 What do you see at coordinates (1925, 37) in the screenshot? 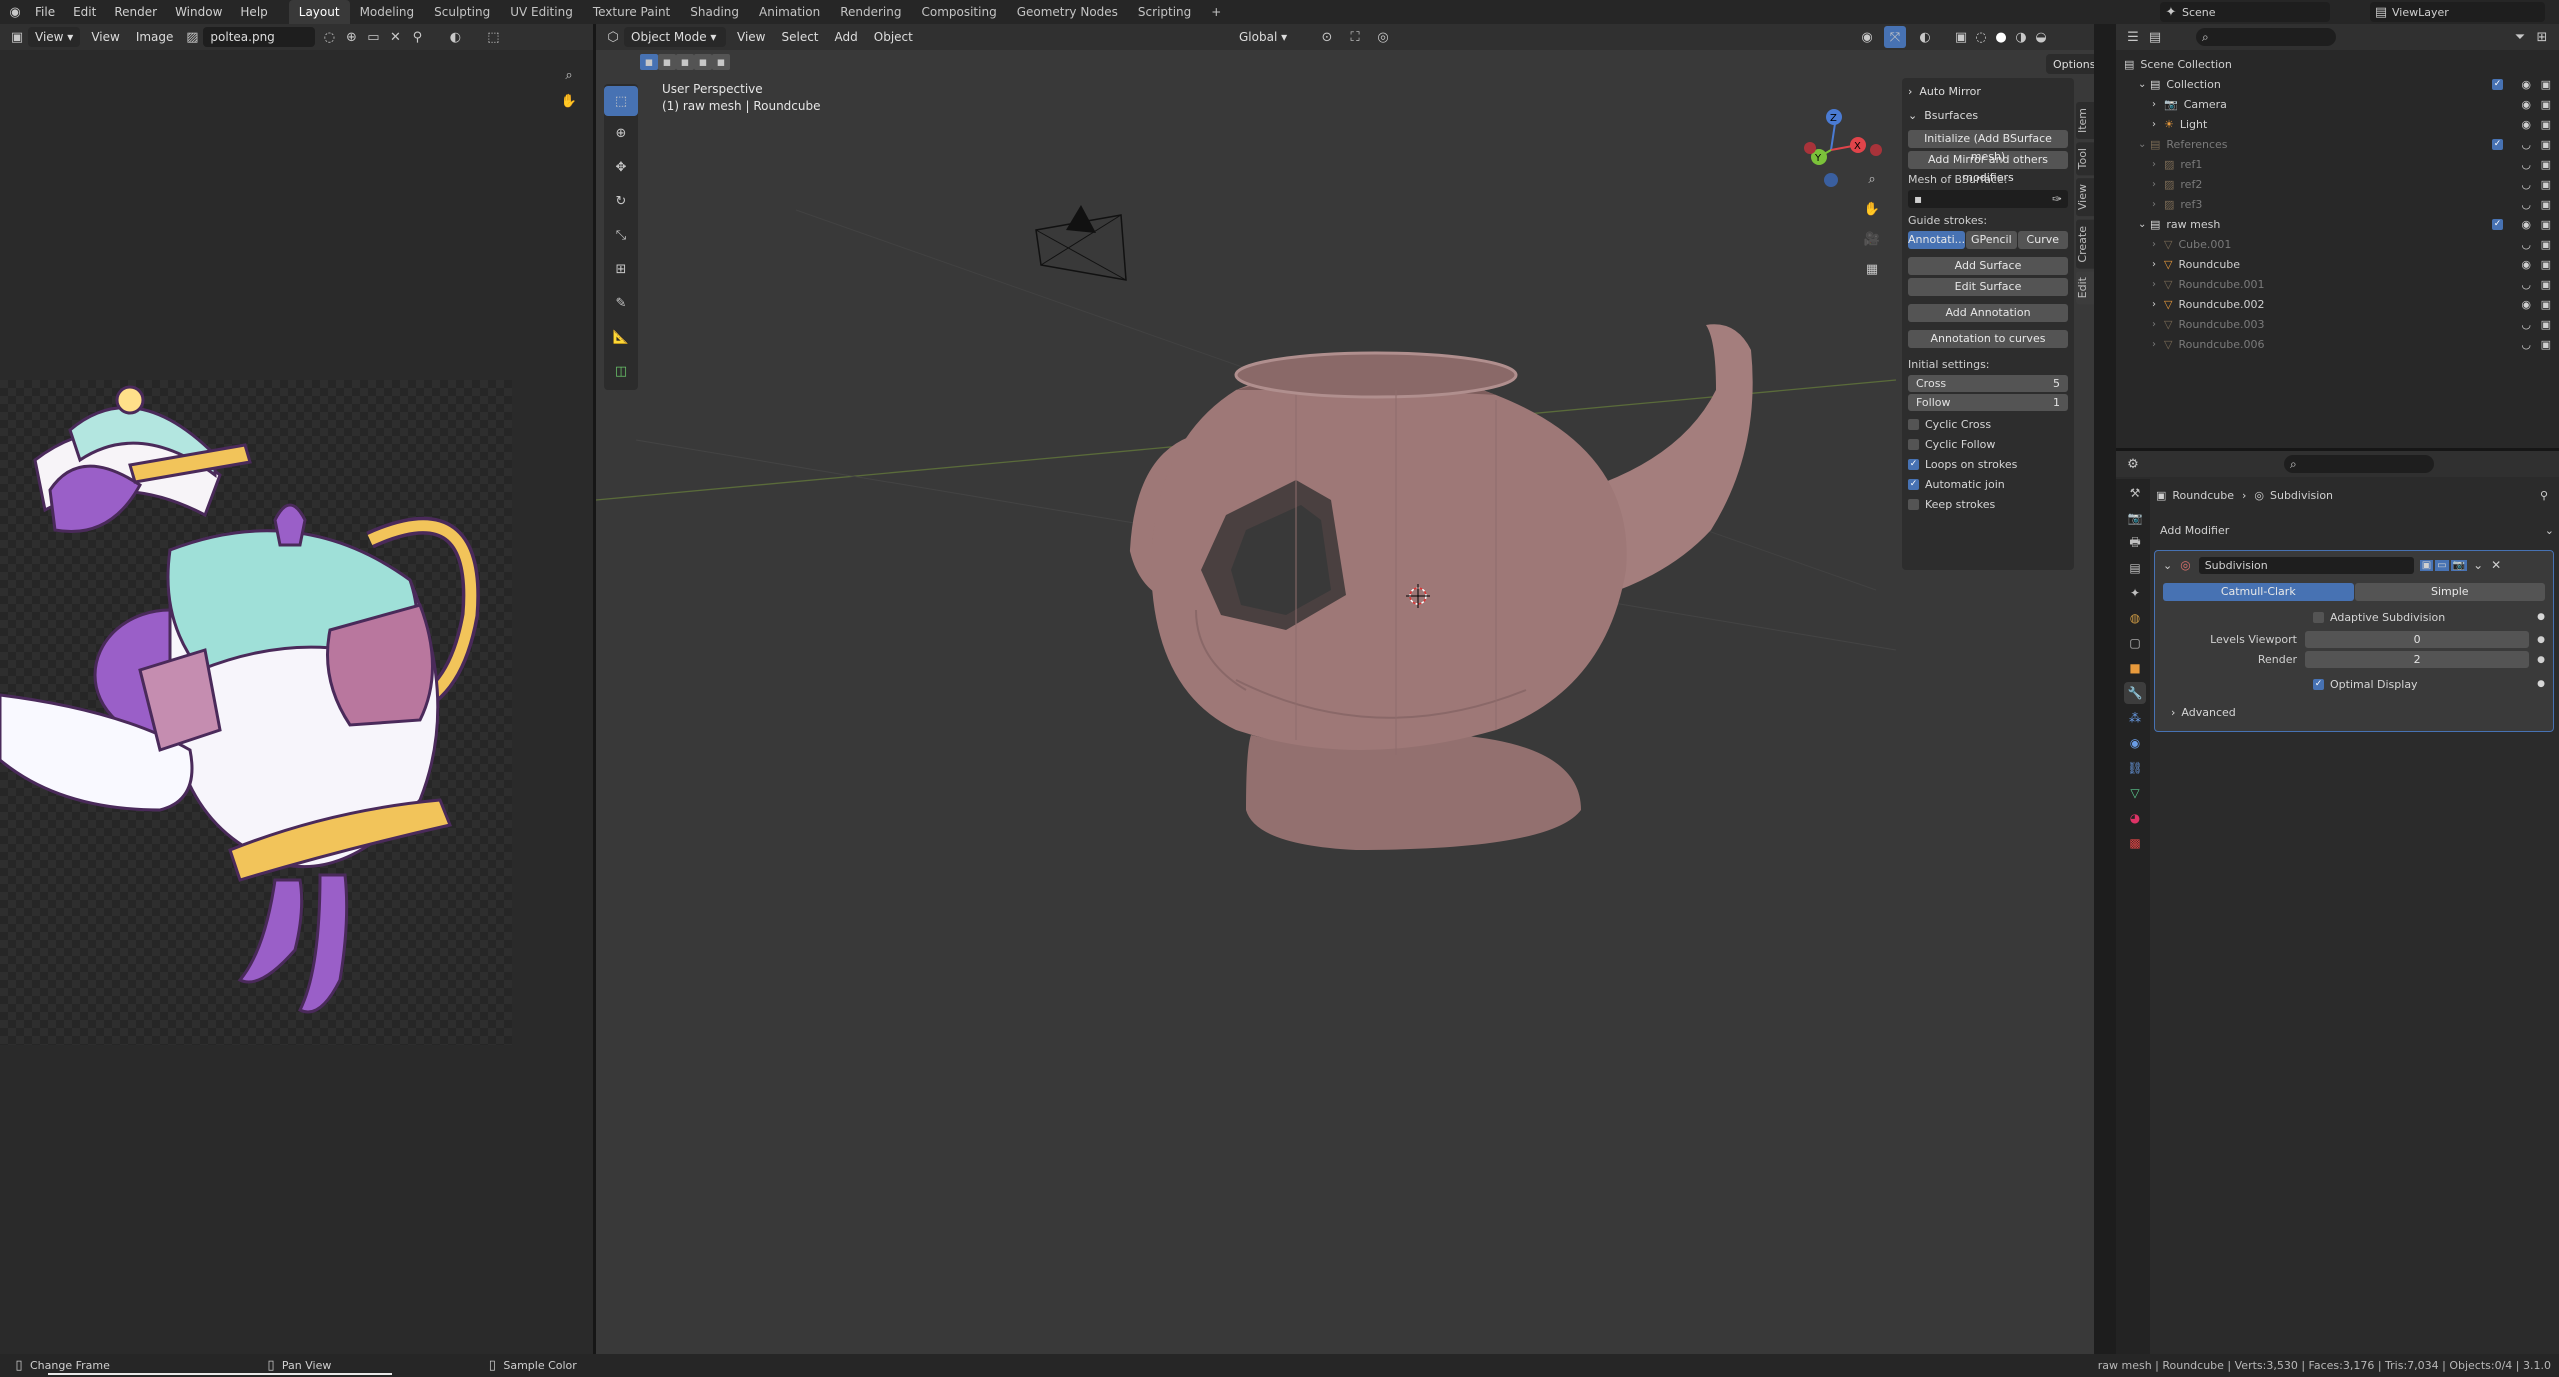
I see `overlay-toggle-icon: ◐` at bounding box center [1925, 37].